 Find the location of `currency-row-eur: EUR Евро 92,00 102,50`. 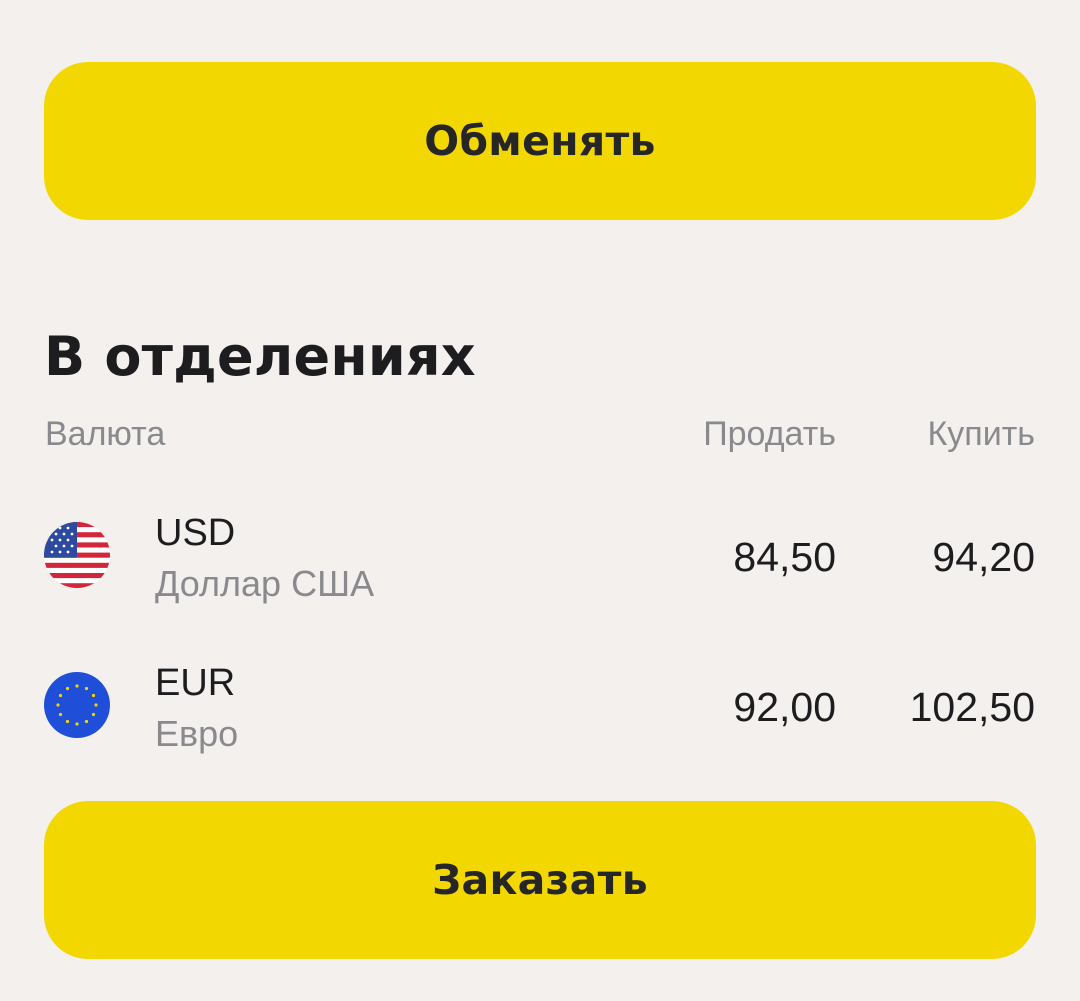

currency-row-eur: EUR Евро 92,00 102,50 is located at coordinates (540, 710).